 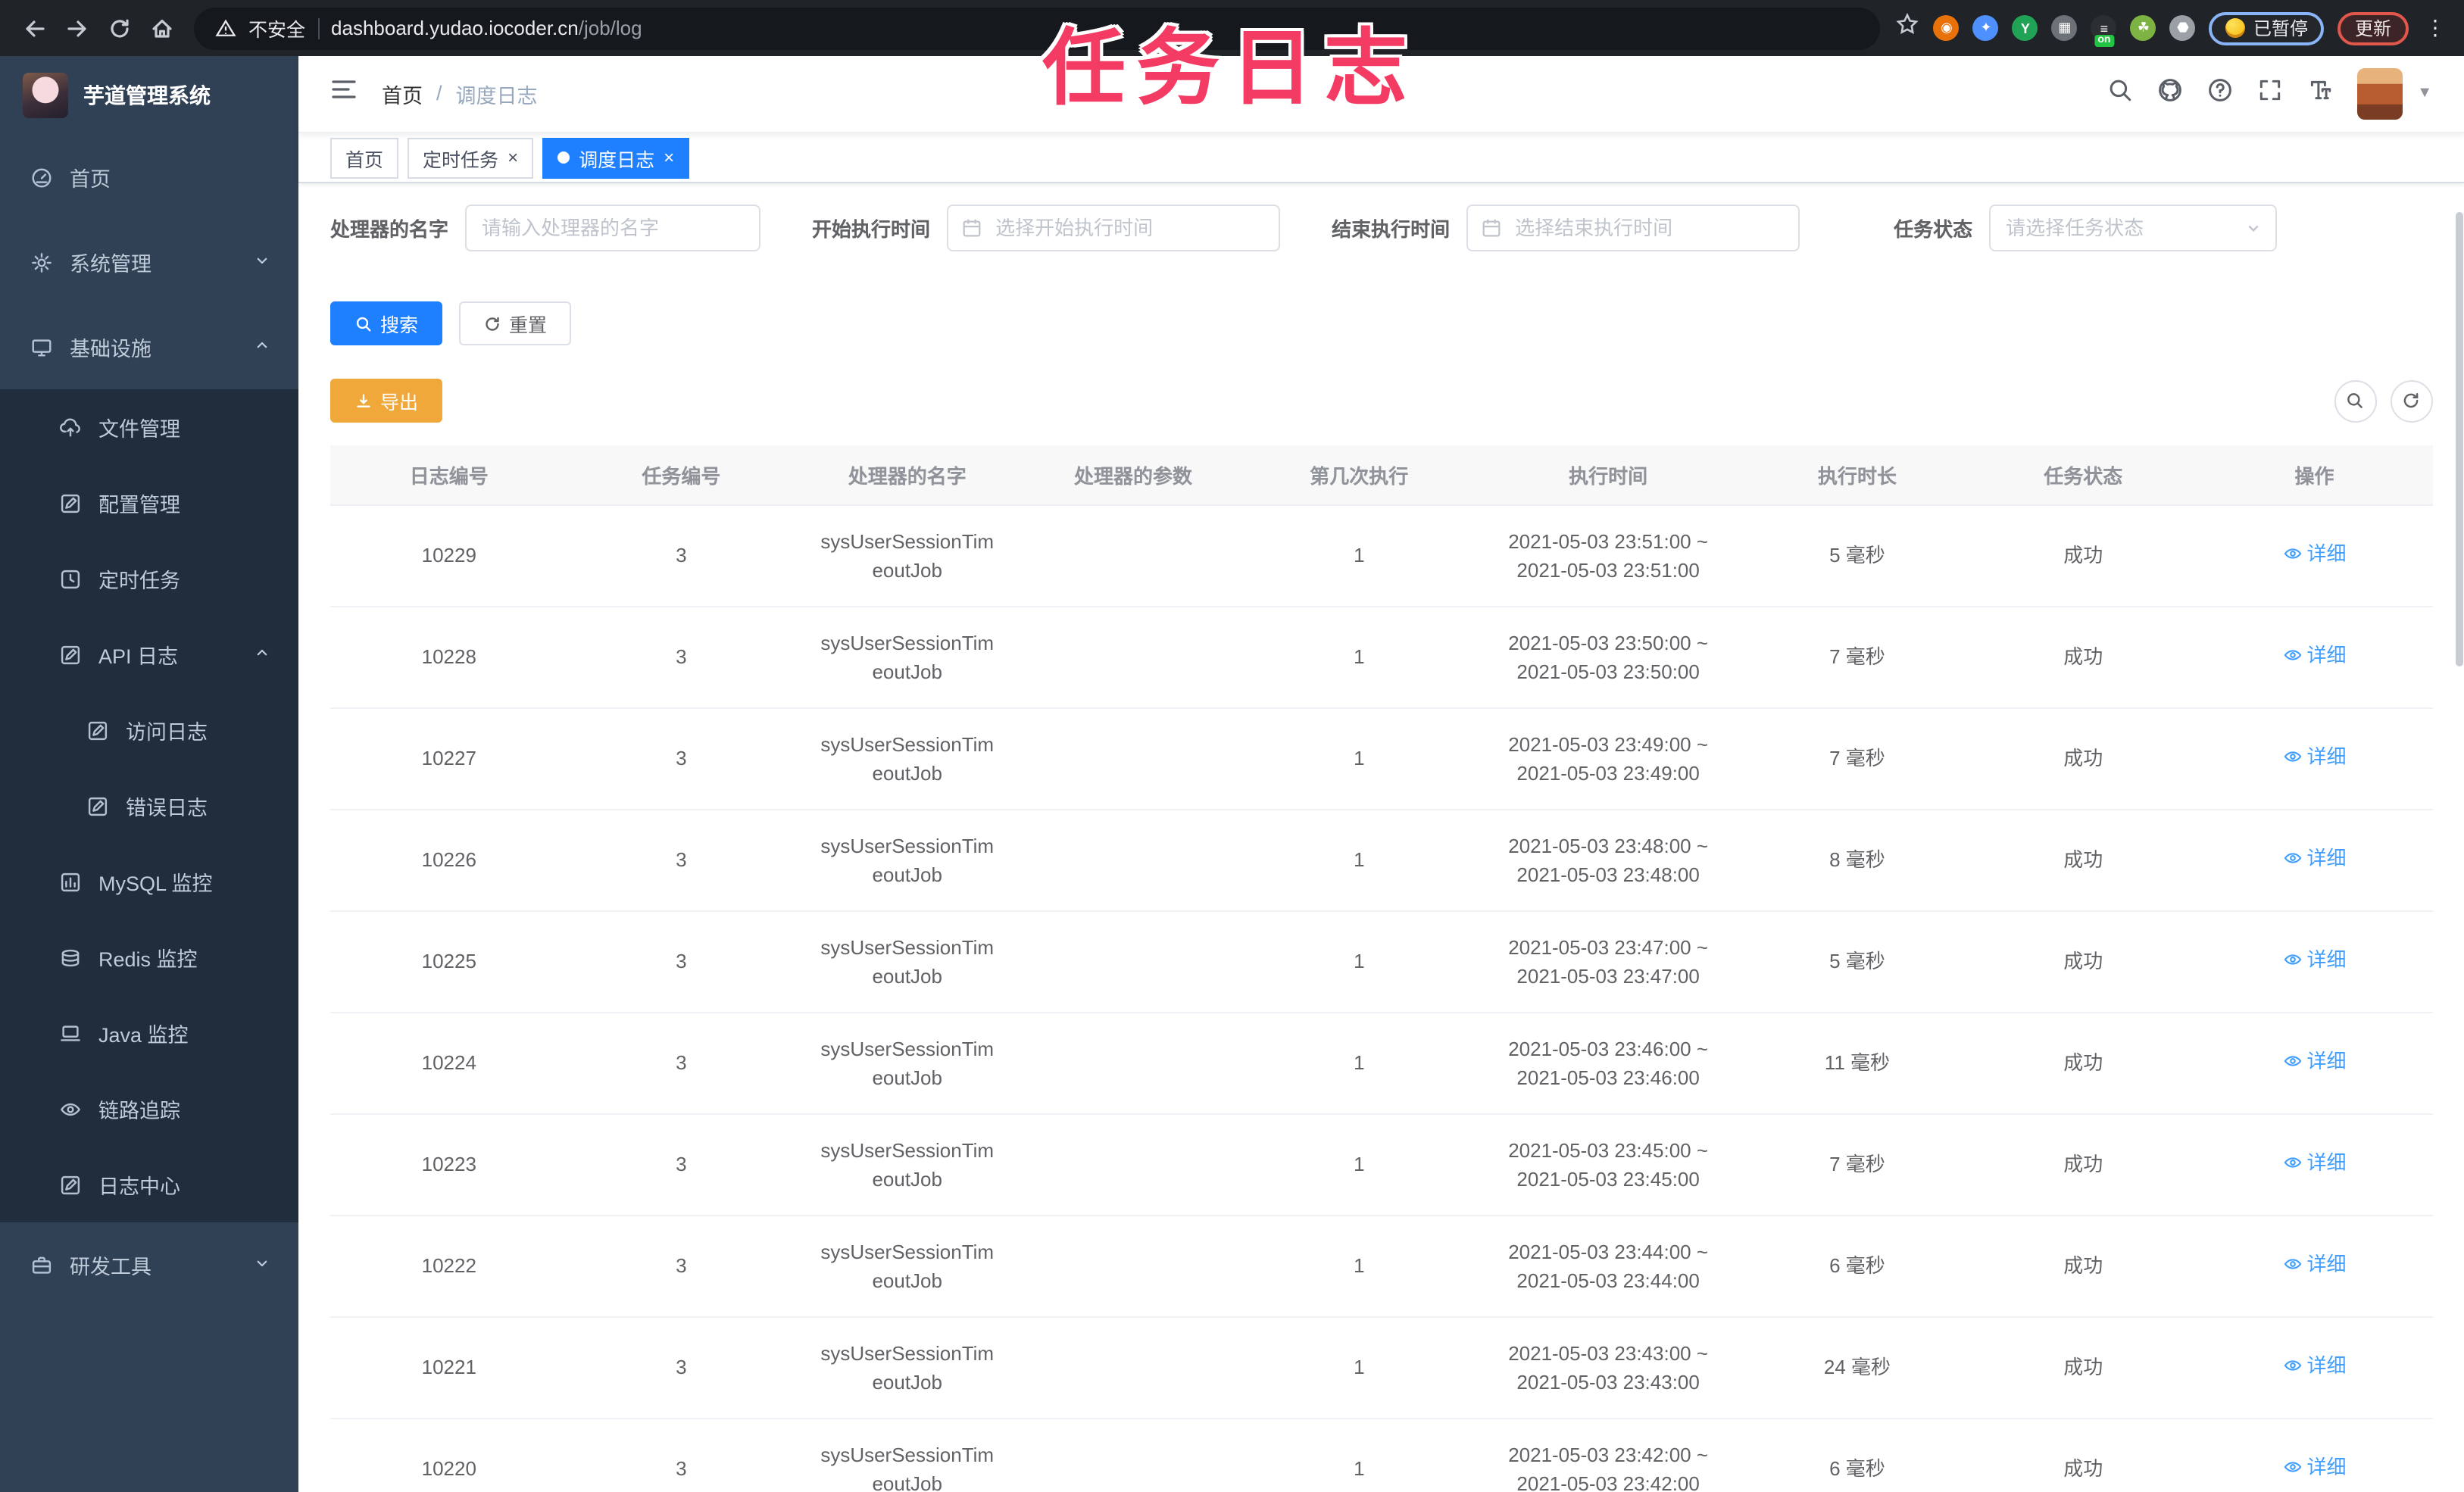 I want to click on sidebar-item-7: 访问日志, so click(x=149, y=730).